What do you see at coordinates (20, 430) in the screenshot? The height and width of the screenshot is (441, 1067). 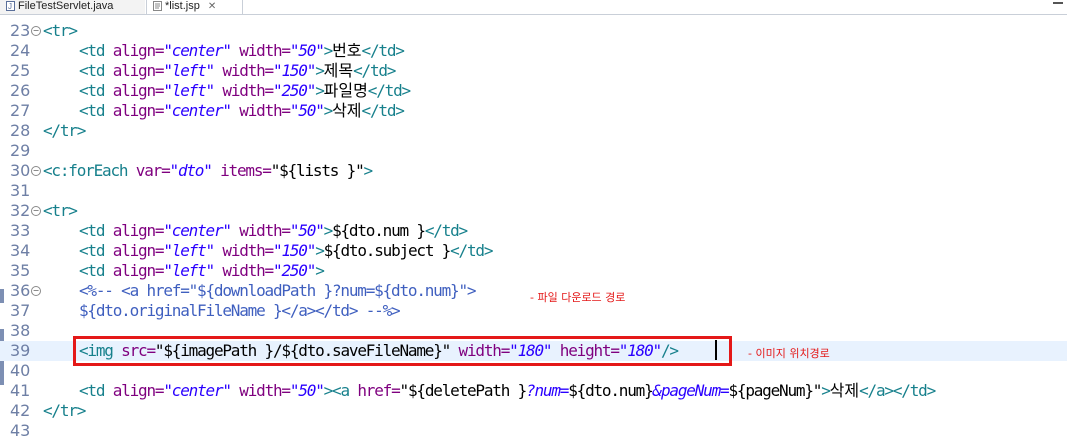 I see `line-number: 43` at bounding box center [20, 430].